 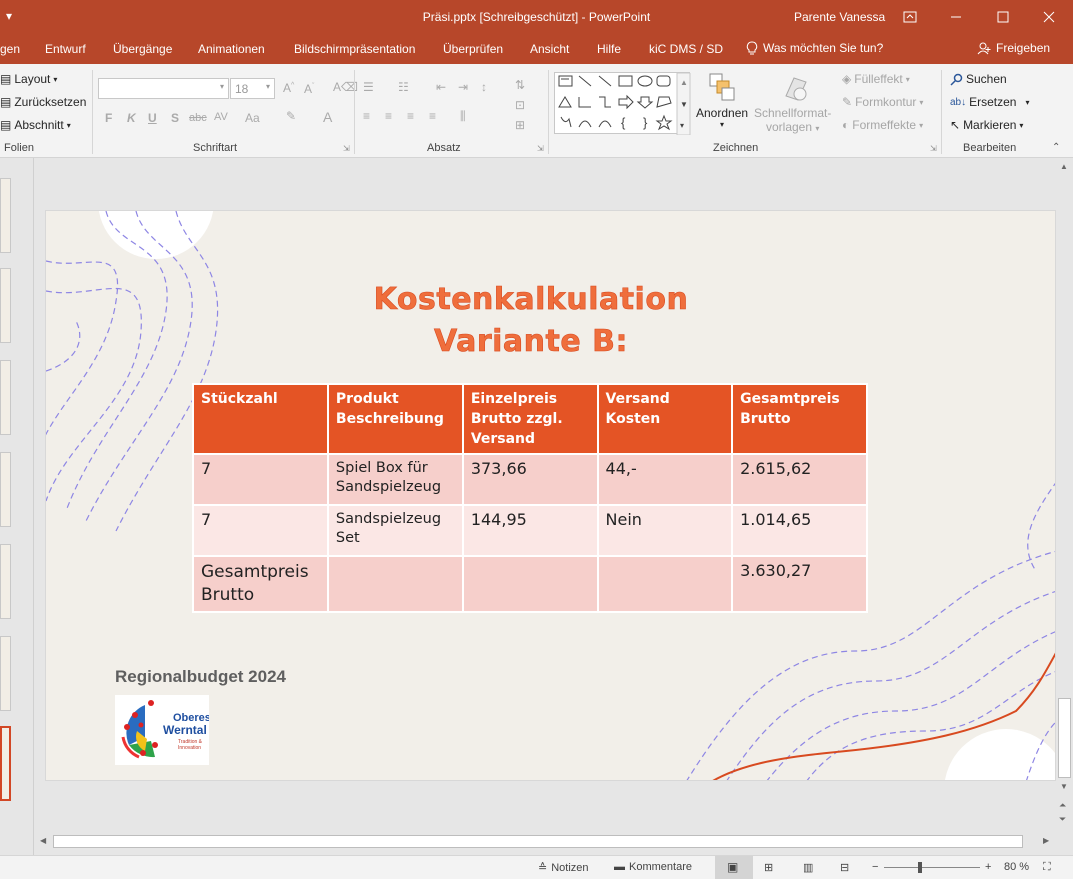 I want to click on shape-fill-button: ◈ Fülleffekt ▾, so click(x=876, y=79).